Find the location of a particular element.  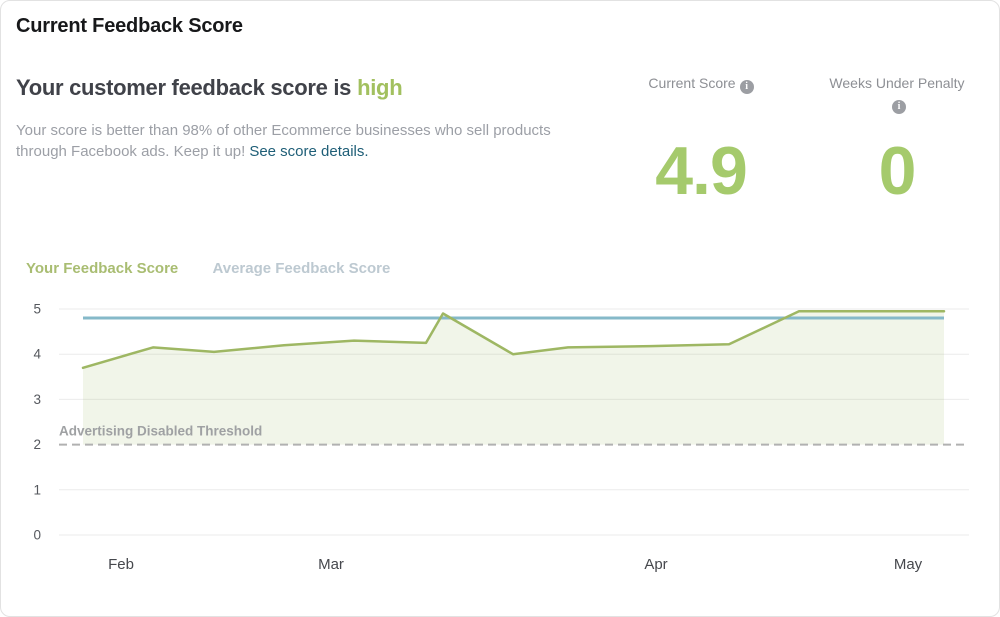

description-line-2: through Facebook ads. Keep it up! is located at coordinates (131, 151).